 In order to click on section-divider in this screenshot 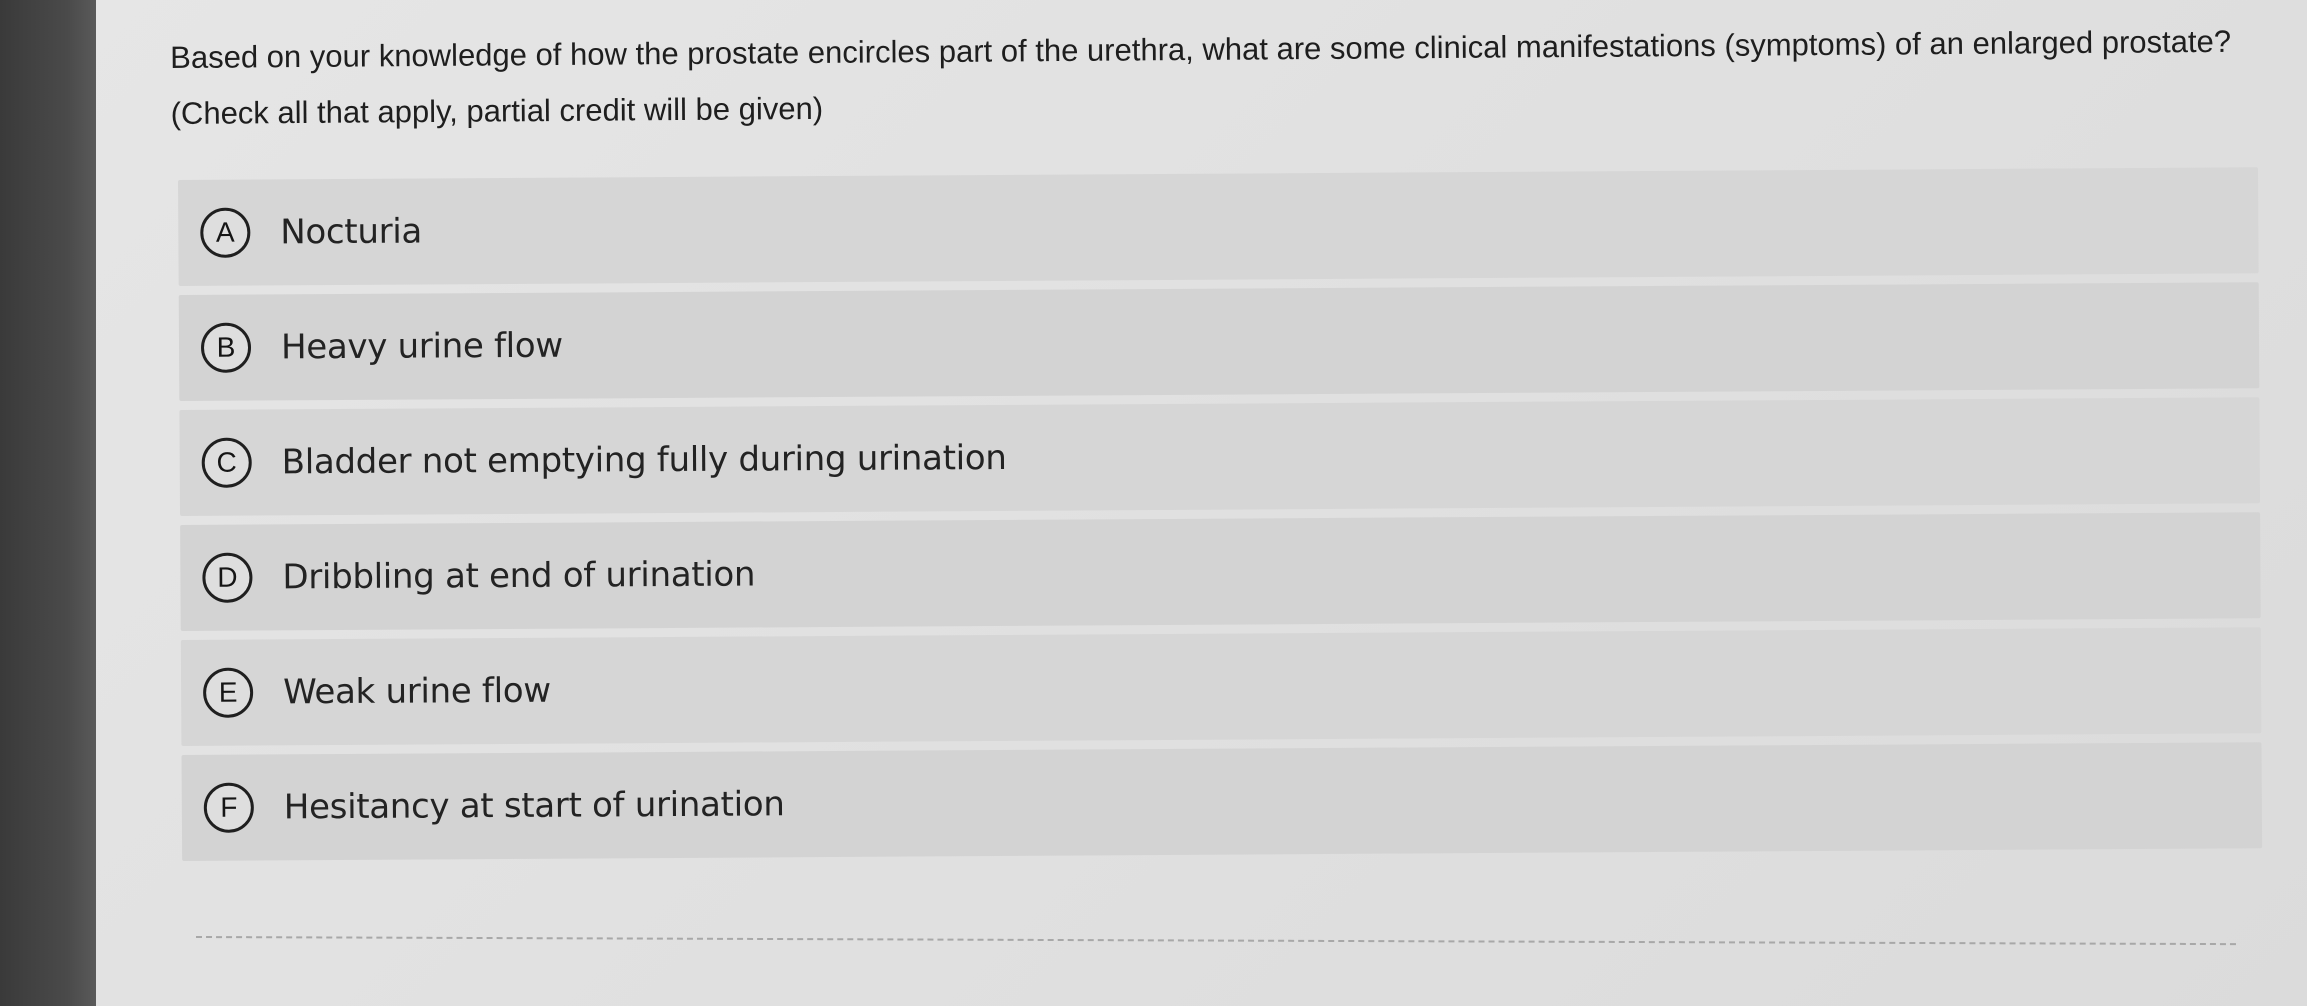, I will do `click(1215, 941)`.